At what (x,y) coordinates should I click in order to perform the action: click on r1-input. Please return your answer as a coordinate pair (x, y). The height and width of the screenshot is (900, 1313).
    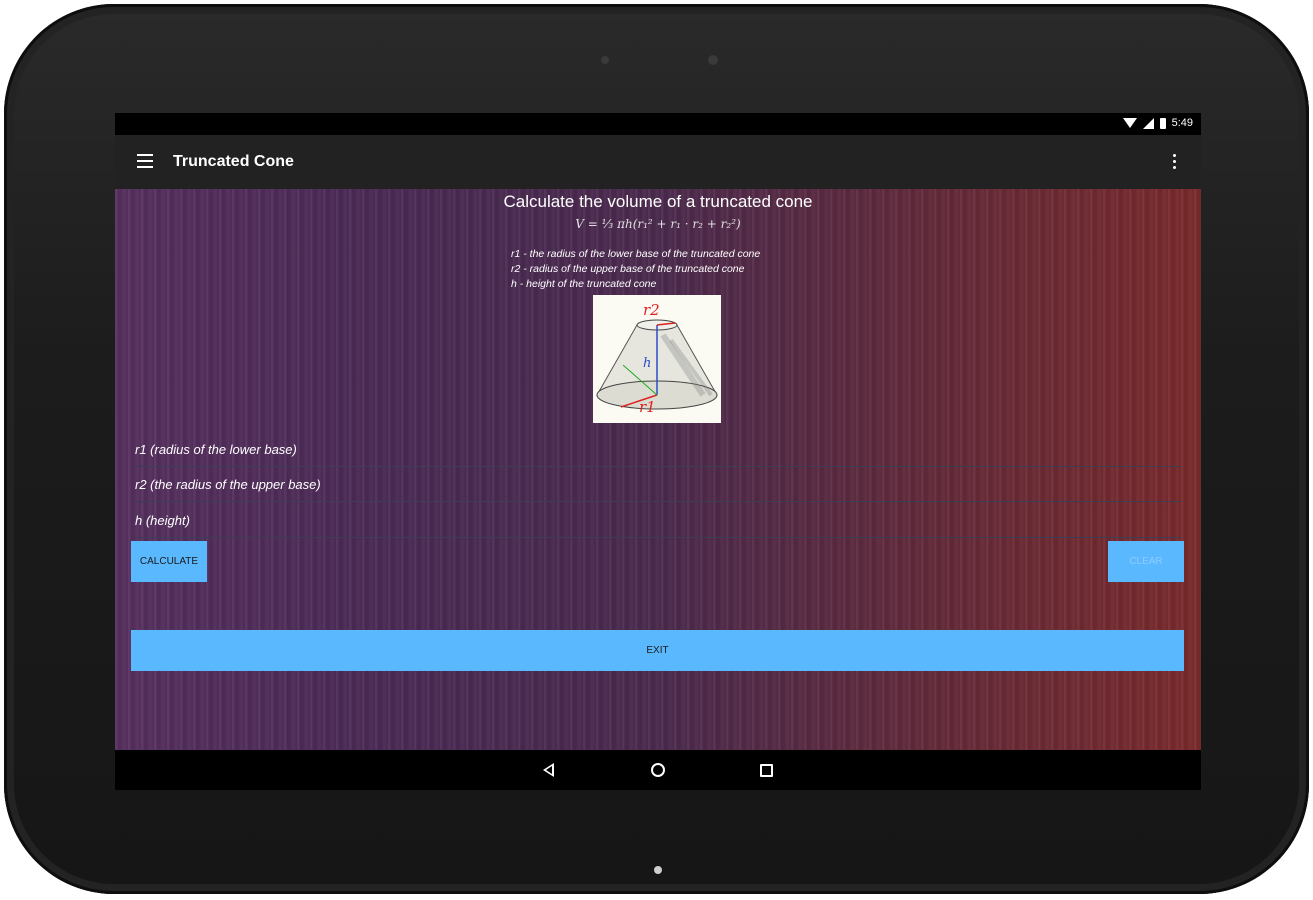
    Looking at the image, I should click on (658, 449).